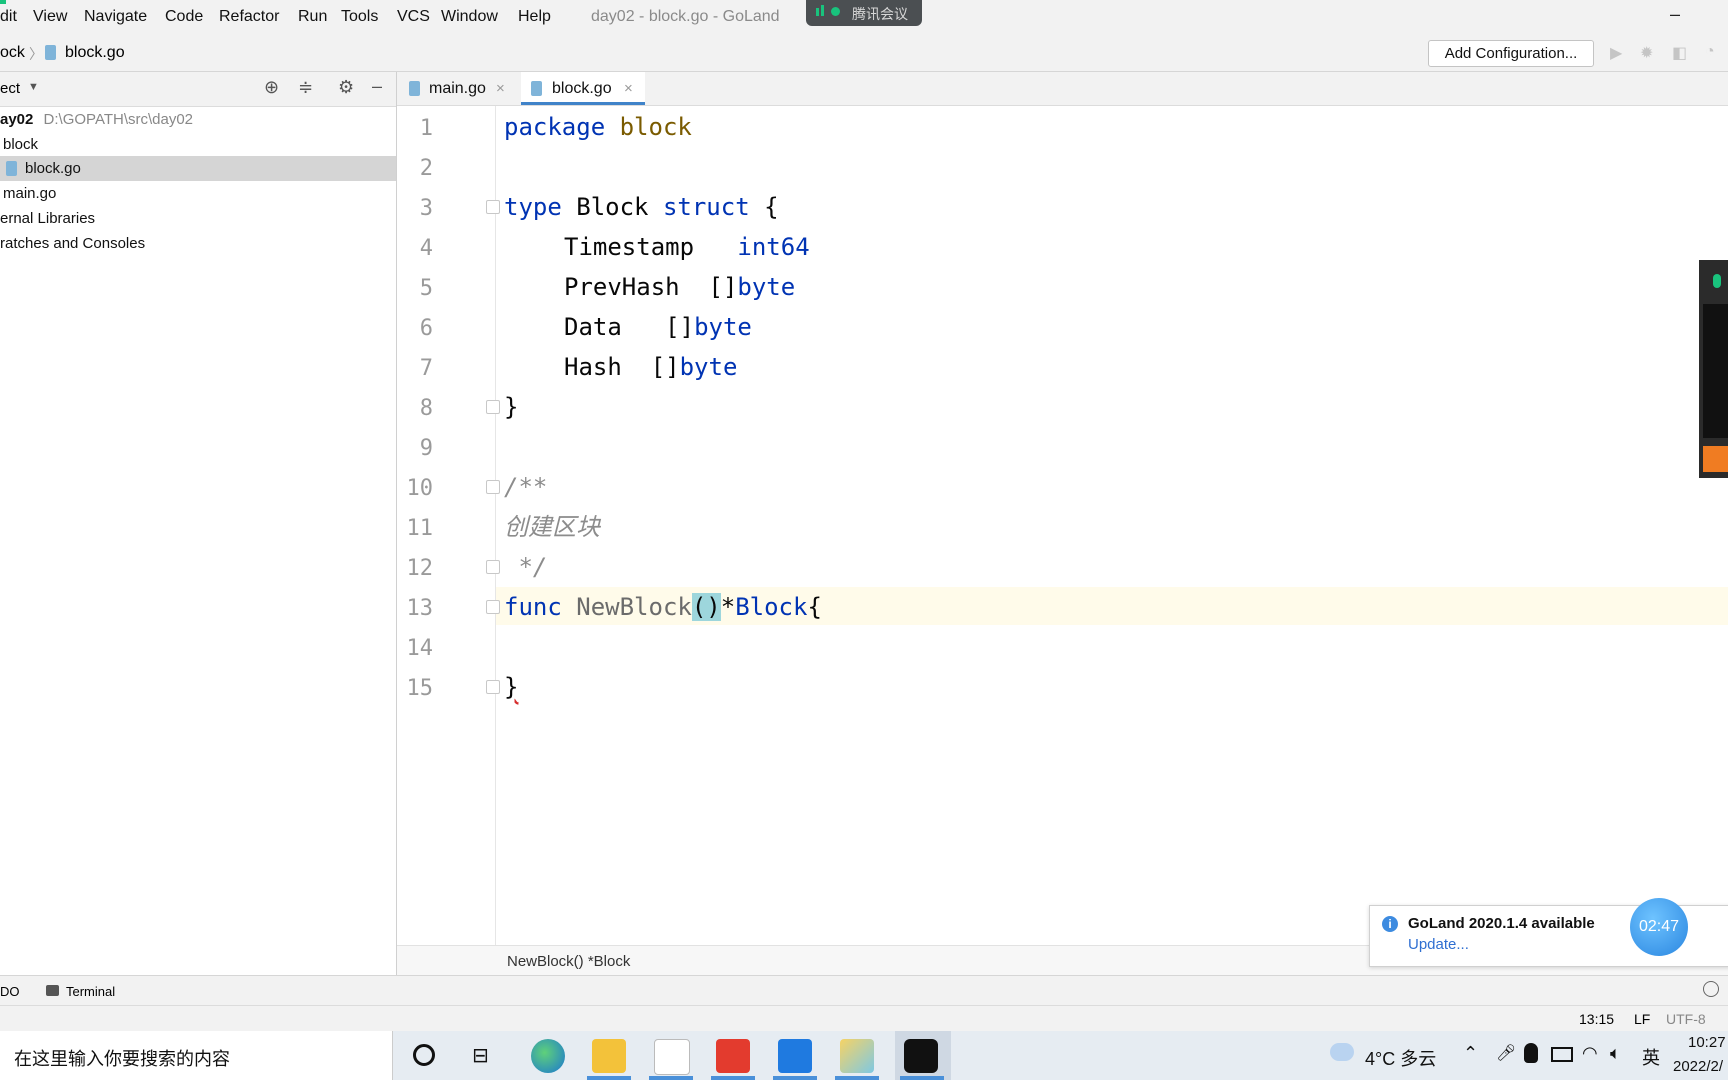 This screenshot has height=1080, width=1728. What do you see at coordinates (622, 287) in the screenshot?
I see `field-name: PrevHash` at bounding box center [622, 287].